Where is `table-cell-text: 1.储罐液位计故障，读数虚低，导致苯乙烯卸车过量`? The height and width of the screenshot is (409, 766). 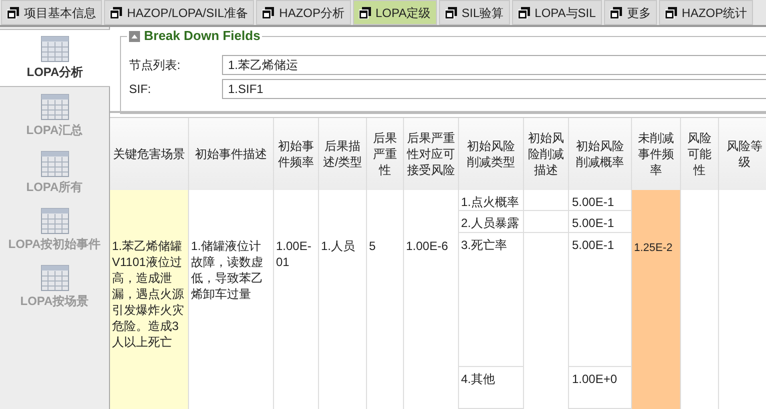 table-cell-text: 1.储罐液位计故障，读数虚低，导致苯乙烯卸车过量 is located at coordinates (227, 270).